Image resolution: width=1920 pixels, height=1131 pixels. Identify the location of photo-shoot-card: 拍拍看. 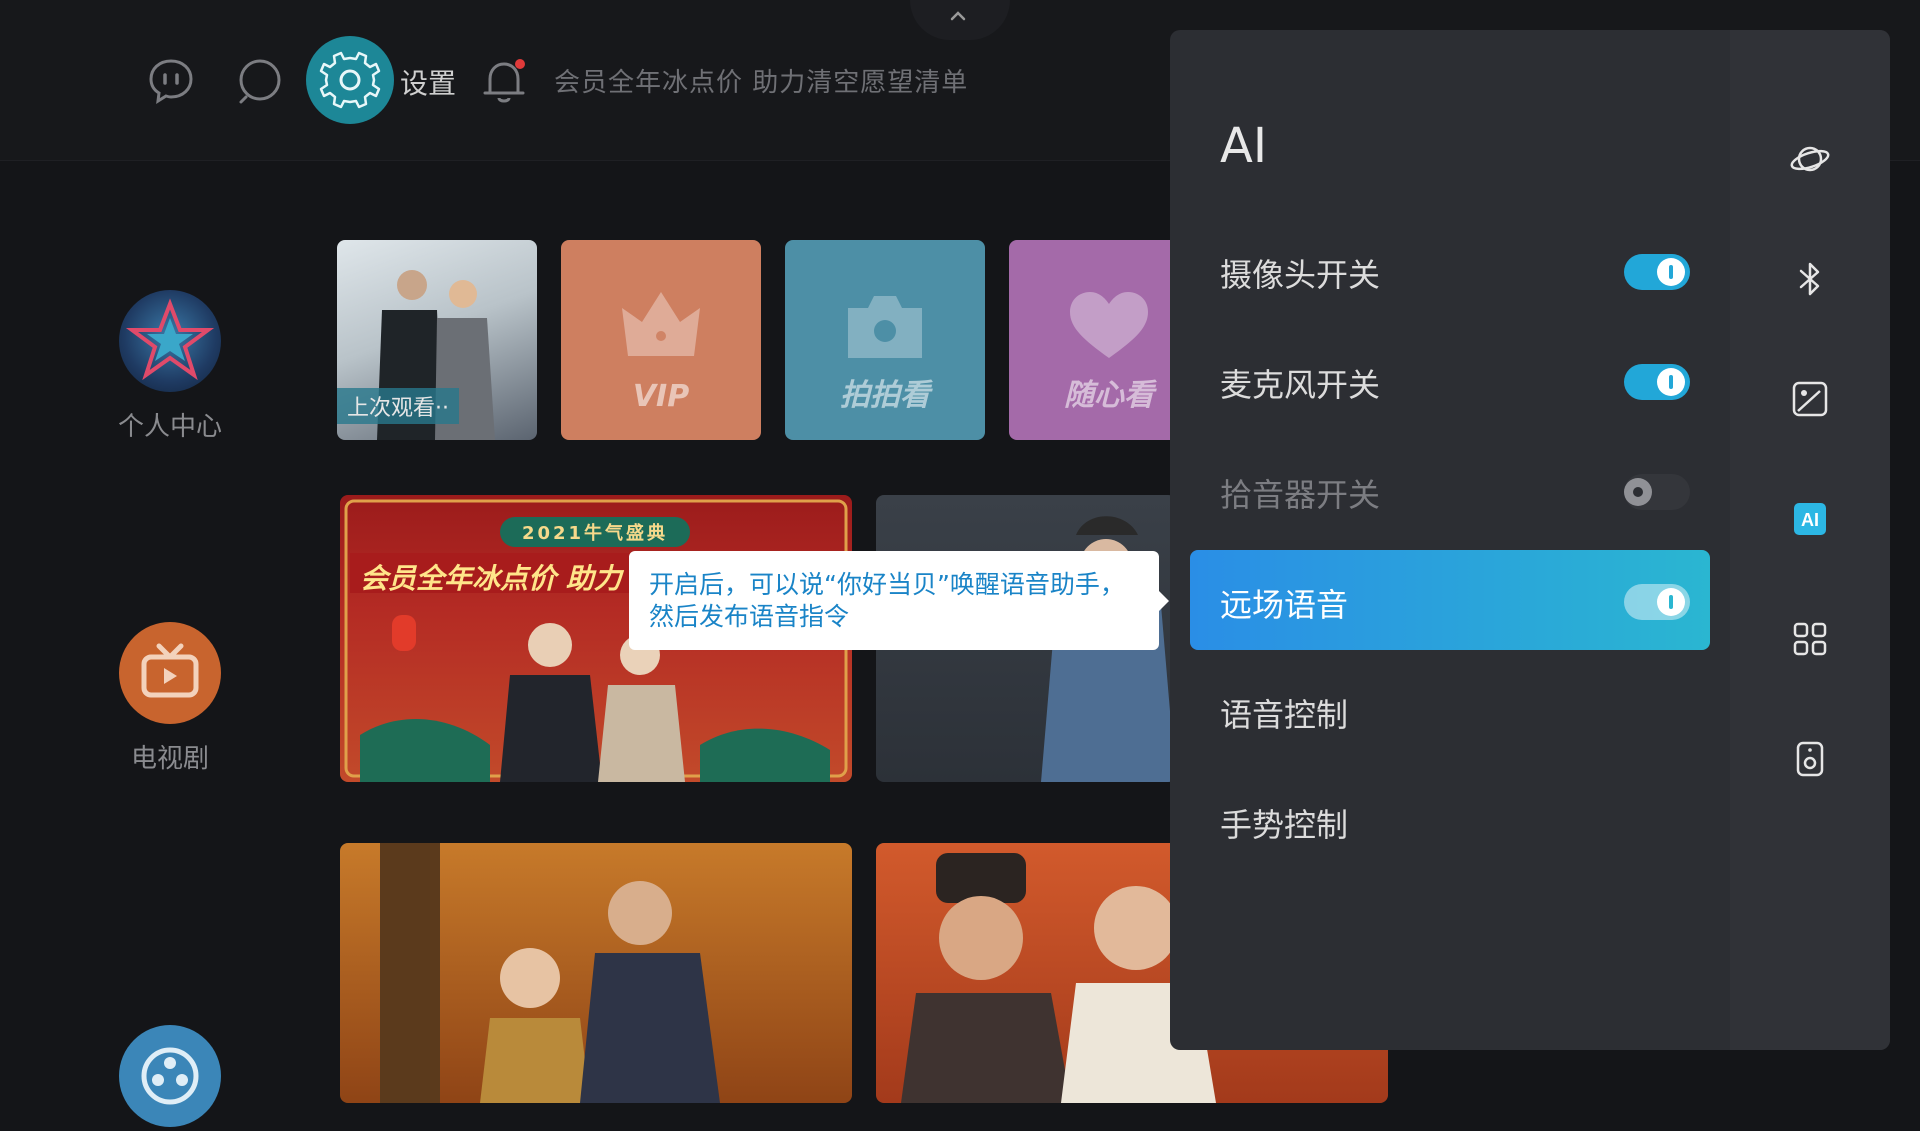
(885, 340).